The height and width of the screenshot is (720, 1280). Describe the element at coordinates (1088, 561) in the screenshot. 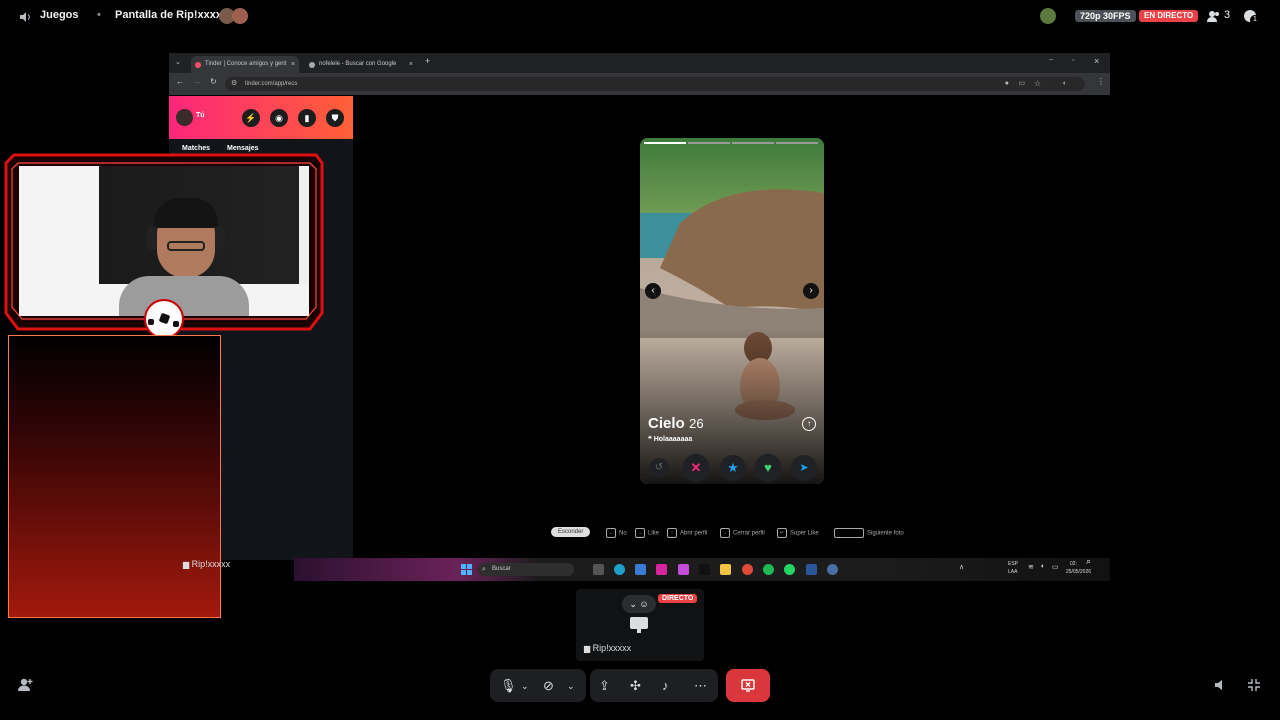

I see `zoom-icon: ⌕` at that location.